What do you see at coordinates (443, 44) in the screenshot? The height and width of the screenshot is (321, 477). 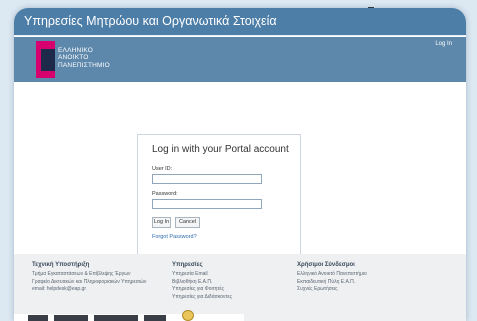 I see `header-login-link: Log In` at bounding box center [443, 44].